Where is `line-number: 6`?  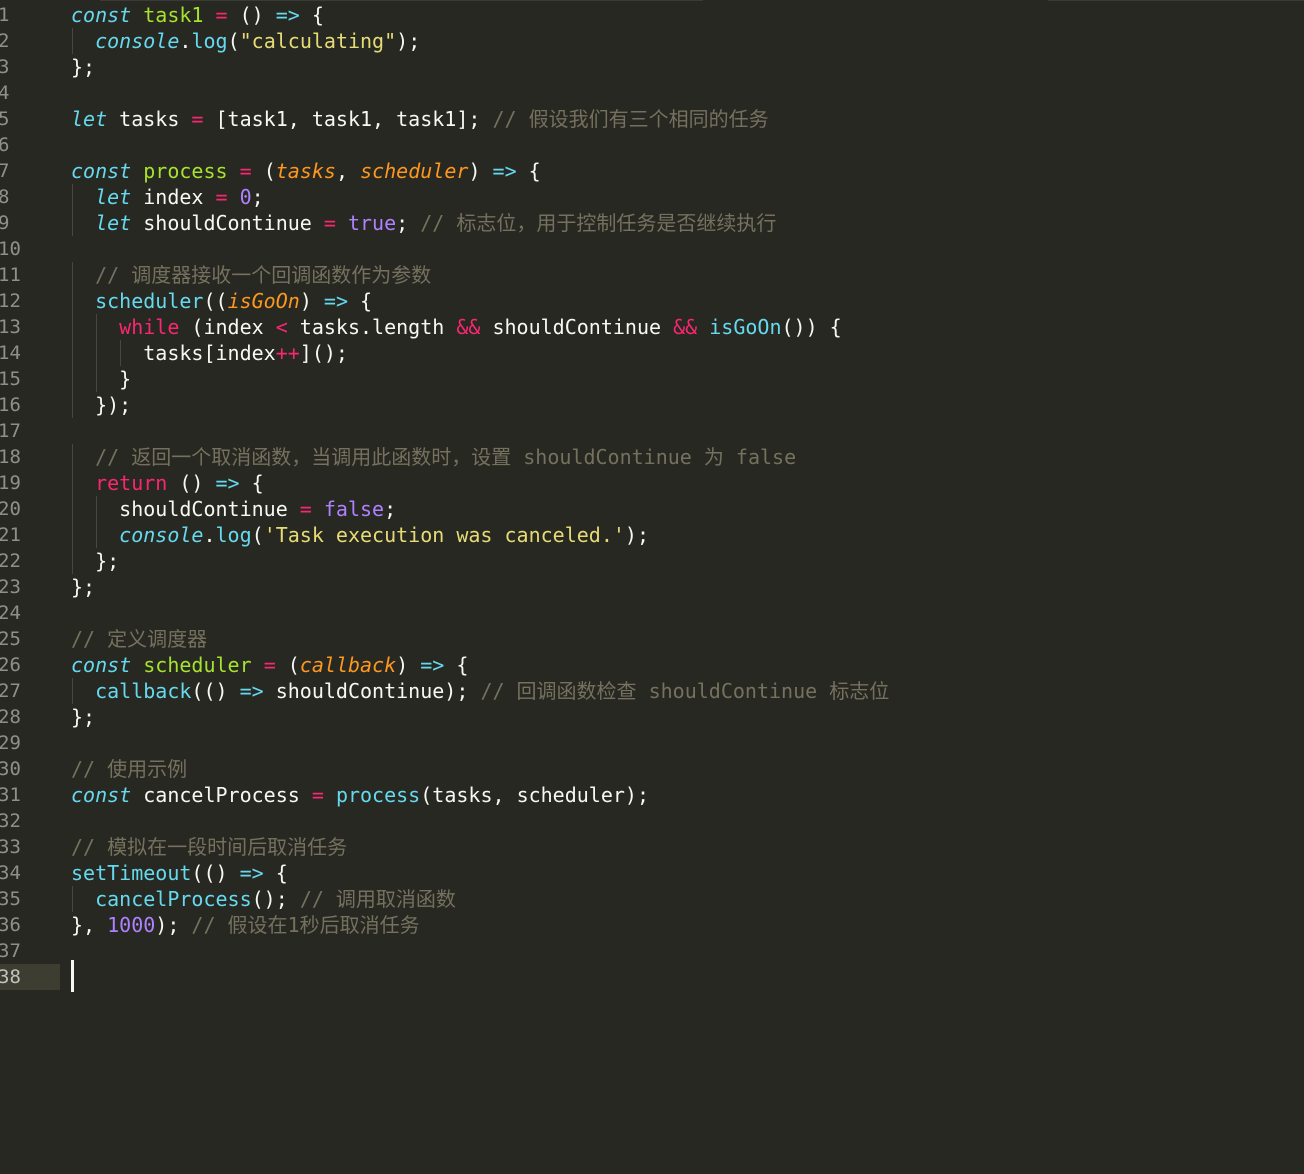
line-number: 6 is located at coordinates (30, 145).